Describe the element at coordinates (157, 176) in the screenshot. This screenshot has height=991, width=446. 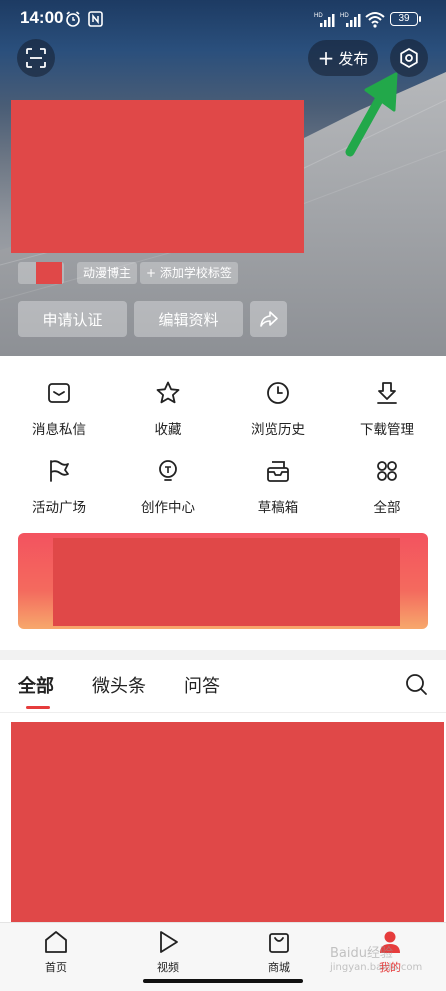
I see `redacted-profile-info` at that location.